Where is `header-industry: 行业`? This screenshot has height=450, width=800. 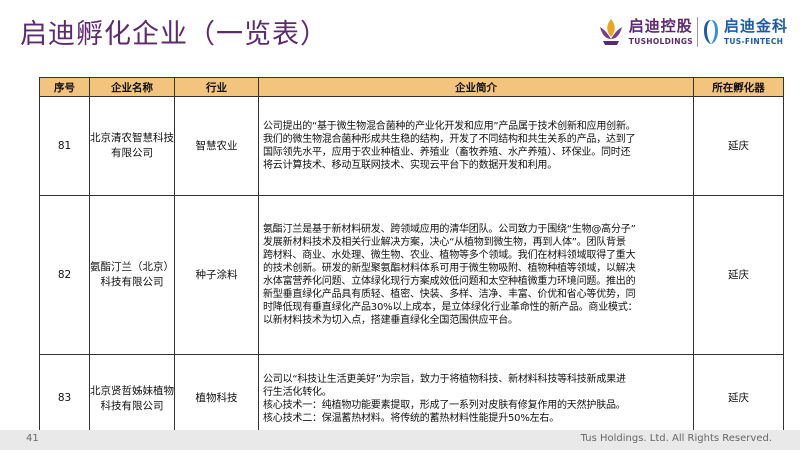 header-industry: 行业 is located at coordinates (216, 87).